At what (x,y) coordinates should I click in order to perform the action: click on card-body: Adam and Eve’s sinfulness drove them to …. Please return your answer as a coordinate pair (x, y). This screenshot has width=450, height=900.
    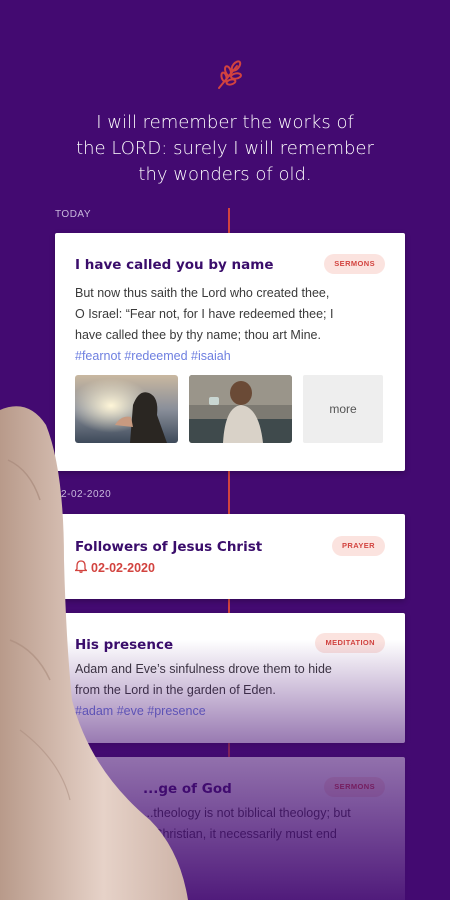
    Looking at the image, I should click on (225, 690).